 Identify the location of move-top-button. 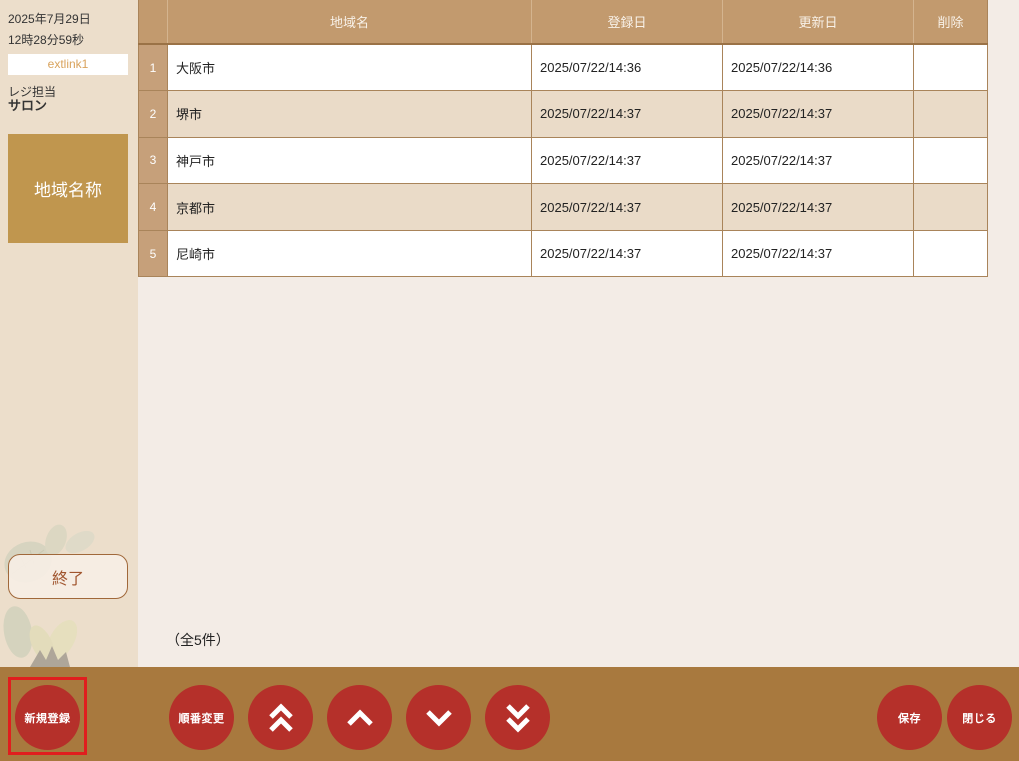
(280, 717).